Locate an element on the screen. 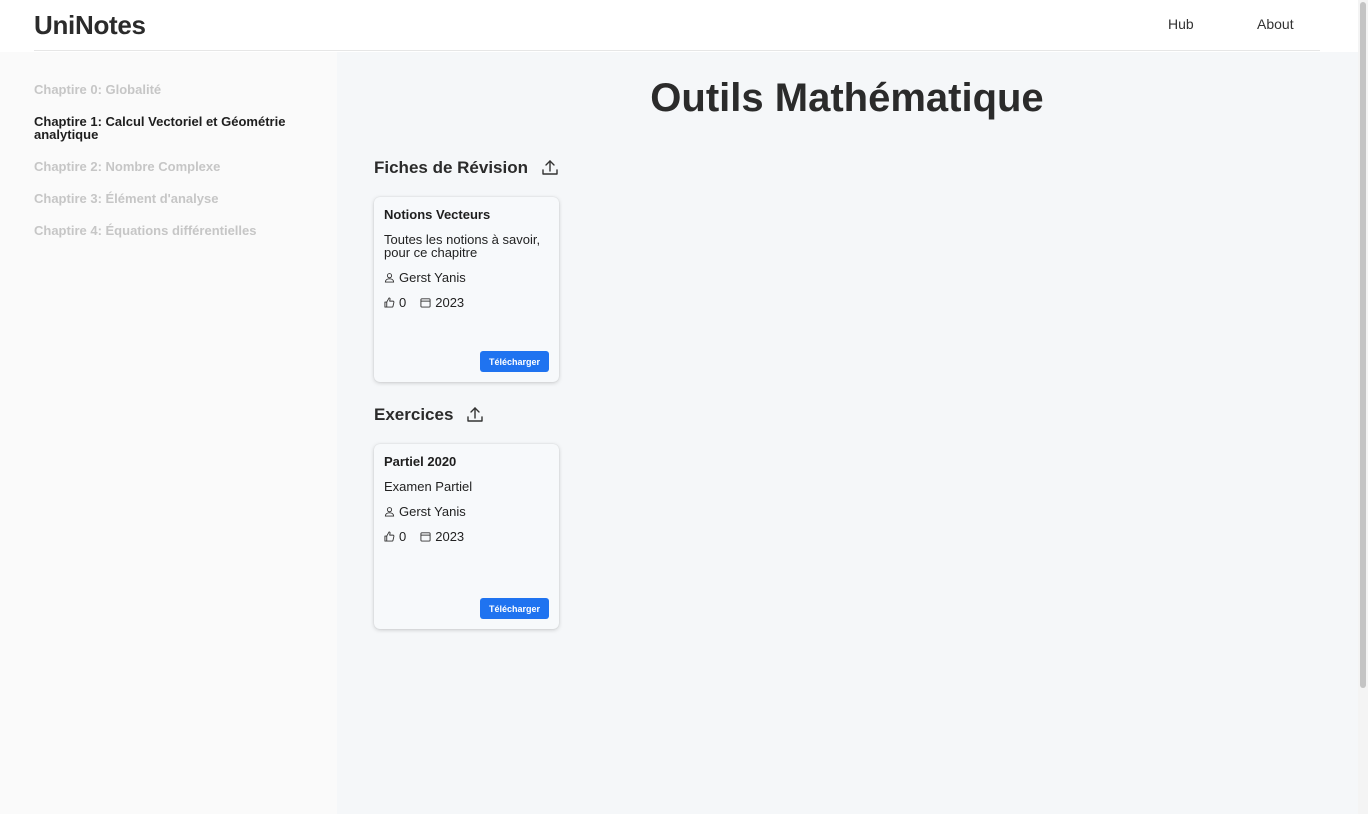  app-logo: UniNotes is located at coordinates (90, 25).